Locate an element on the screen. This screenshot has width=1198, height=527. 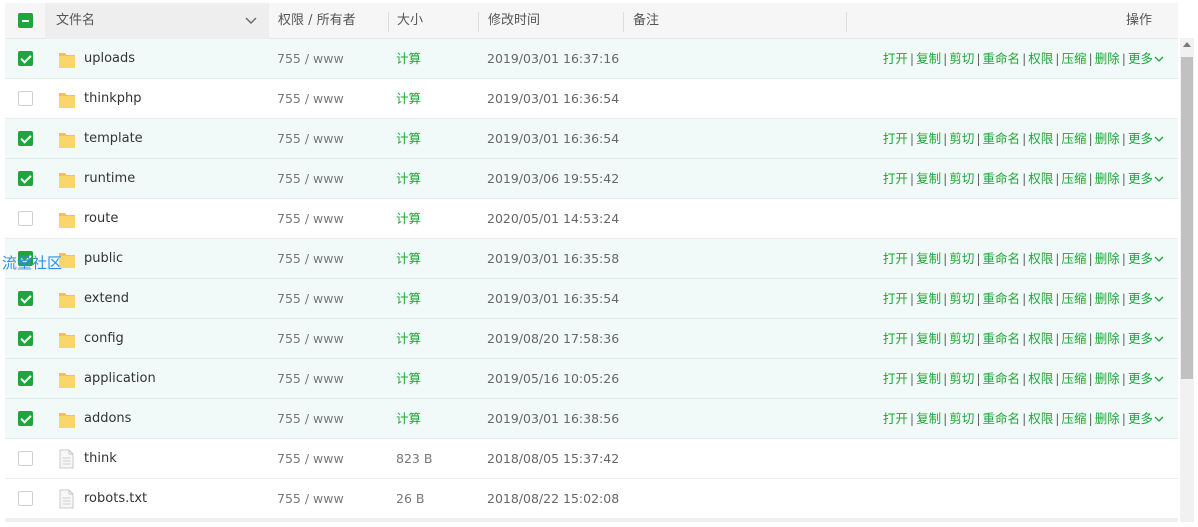
scroll-up-arrow is located at coordinates (1187, 44).